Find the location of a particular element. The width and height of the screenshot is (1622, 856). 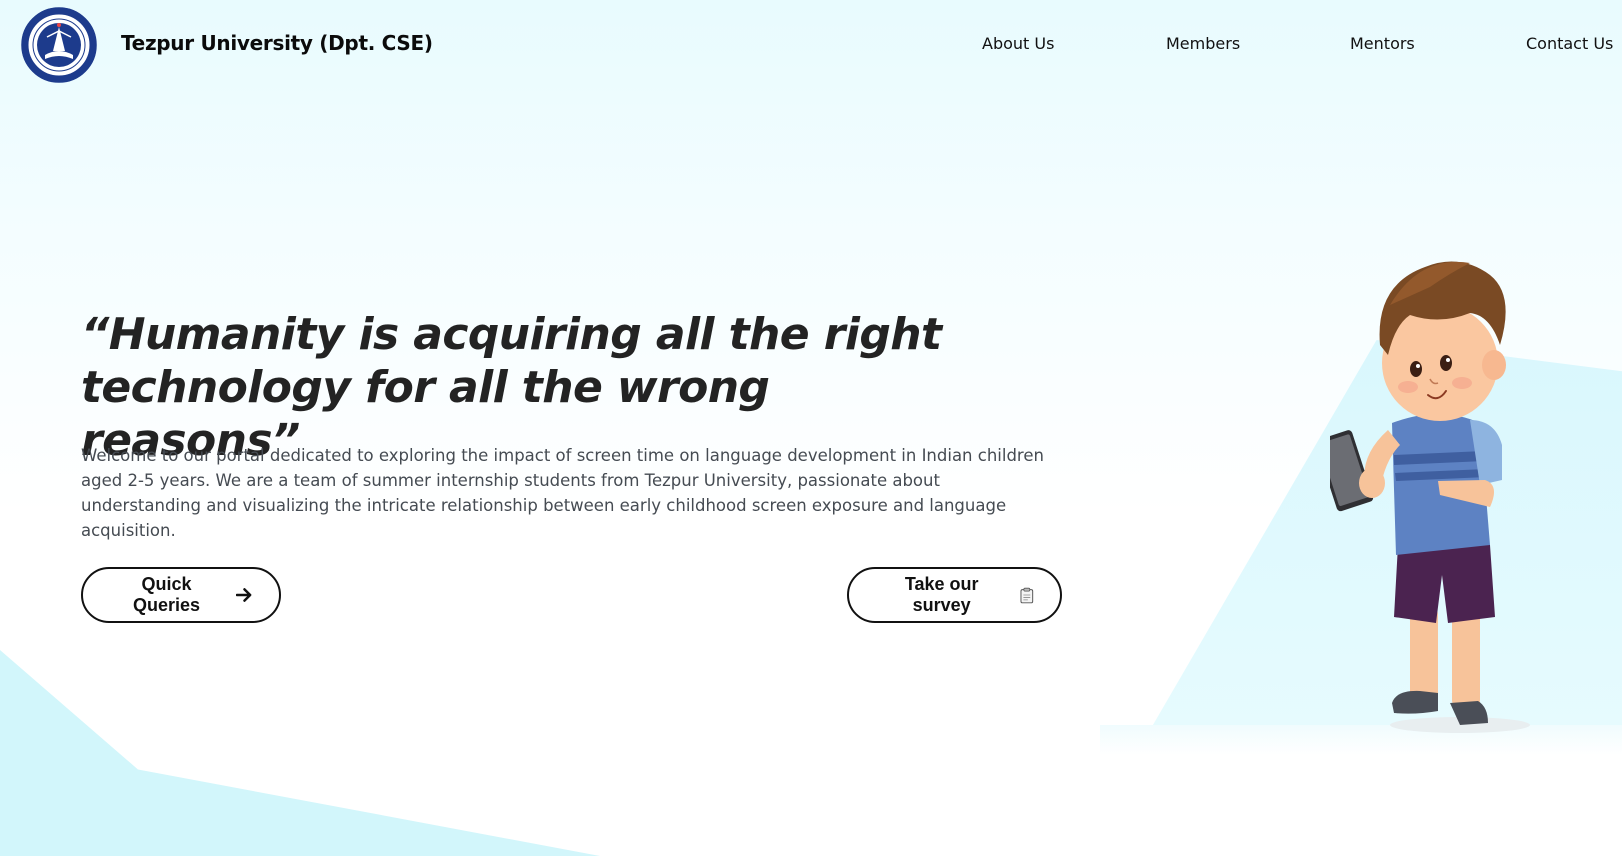

brand-name: Tezpur University (Dpt. CSE) is located at coordinates (277, 43).